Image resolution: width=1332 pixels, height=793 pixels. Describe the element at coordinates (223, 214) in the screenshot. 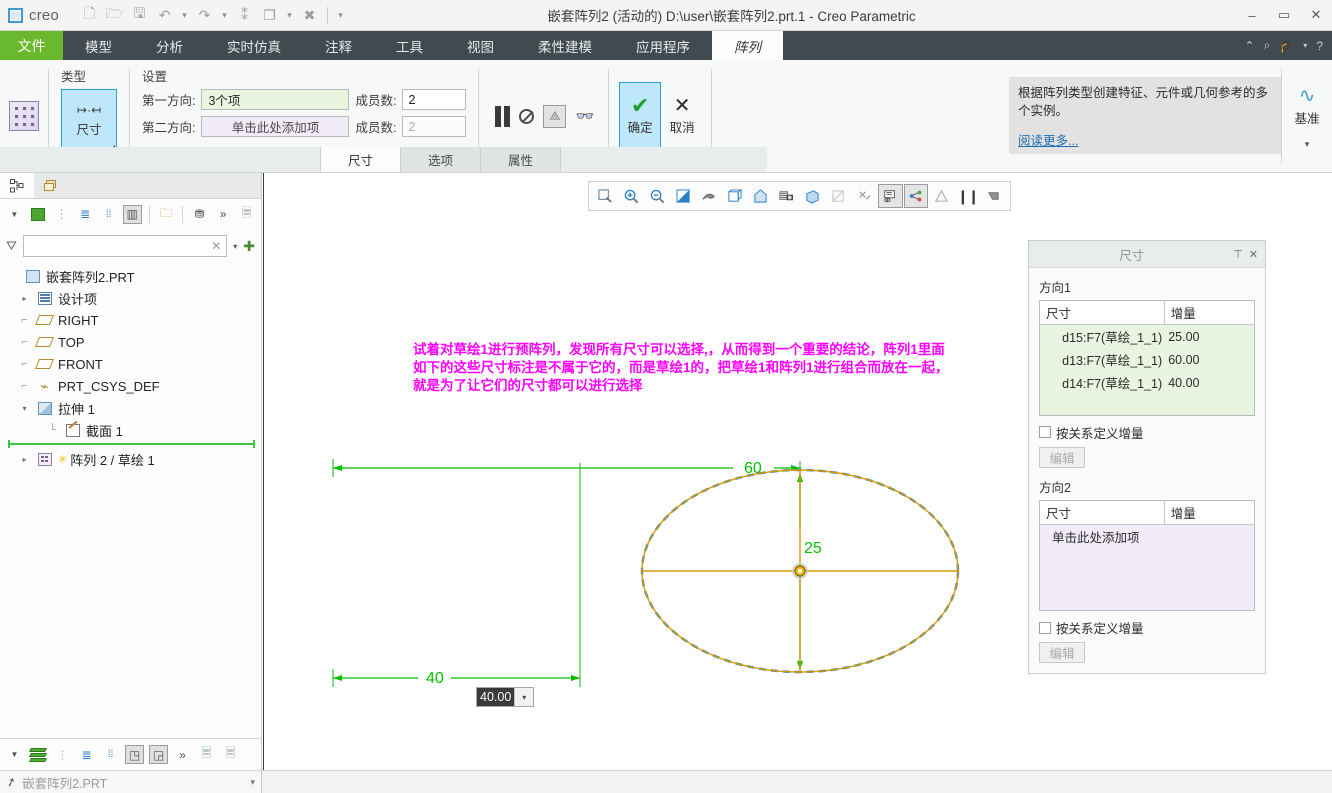

I see `tree-more-icon: »` at that location.